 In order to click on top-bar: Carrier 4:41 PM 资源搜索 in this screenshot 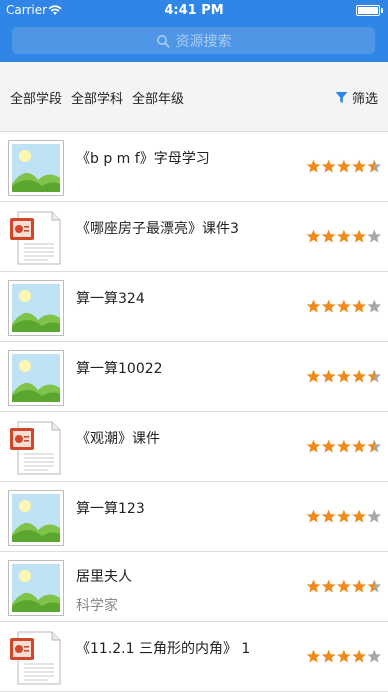, I will do `click(194, 31)`.